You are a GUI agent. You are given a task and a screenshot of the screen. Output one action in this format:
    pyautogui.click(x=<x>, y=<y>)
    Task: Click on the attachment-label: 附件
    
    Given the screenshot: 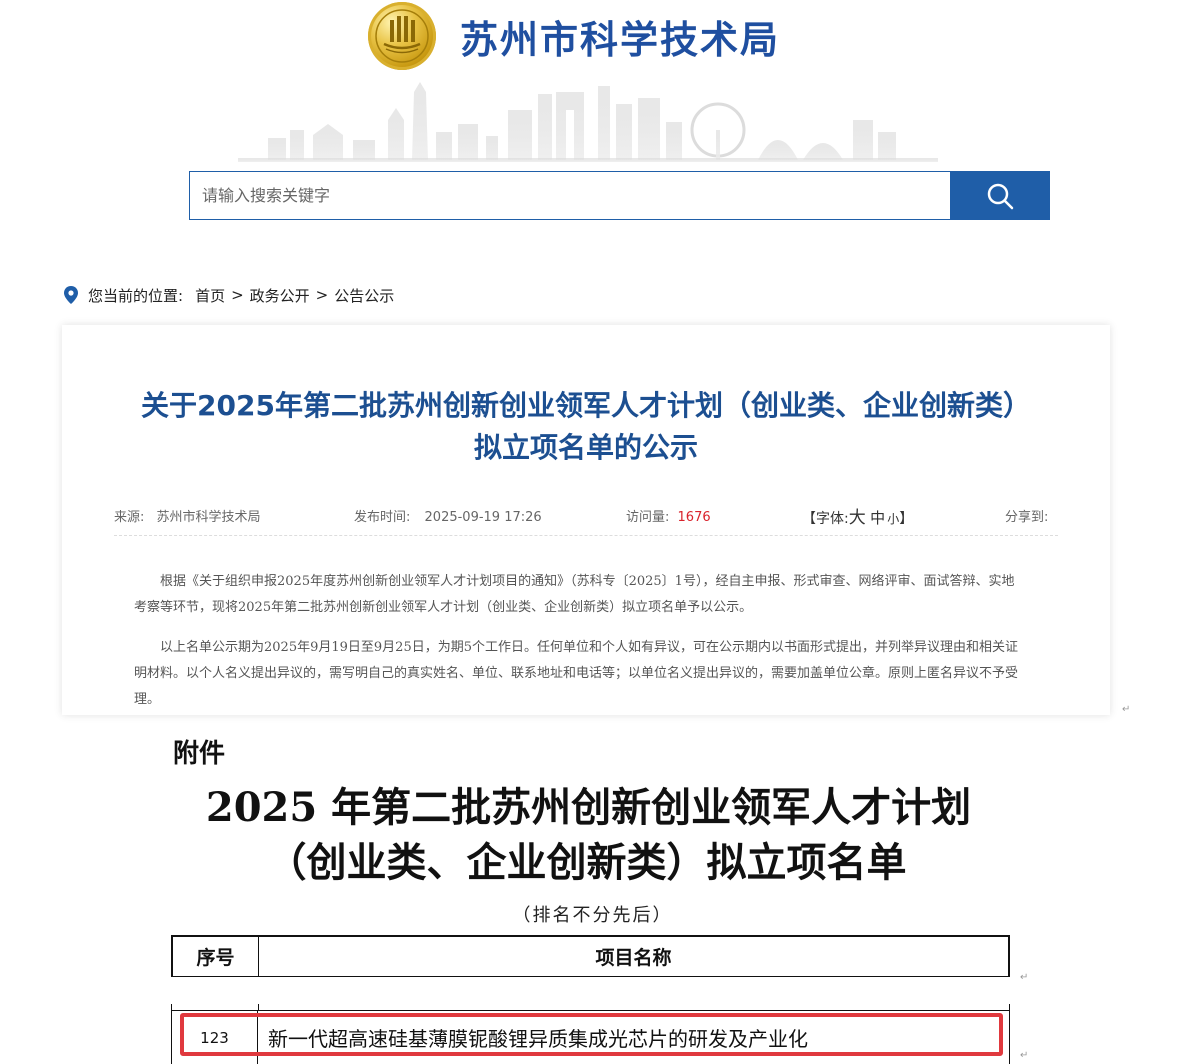 What is the action you would take?
    pyautogui.click(x=199, y=754)
    